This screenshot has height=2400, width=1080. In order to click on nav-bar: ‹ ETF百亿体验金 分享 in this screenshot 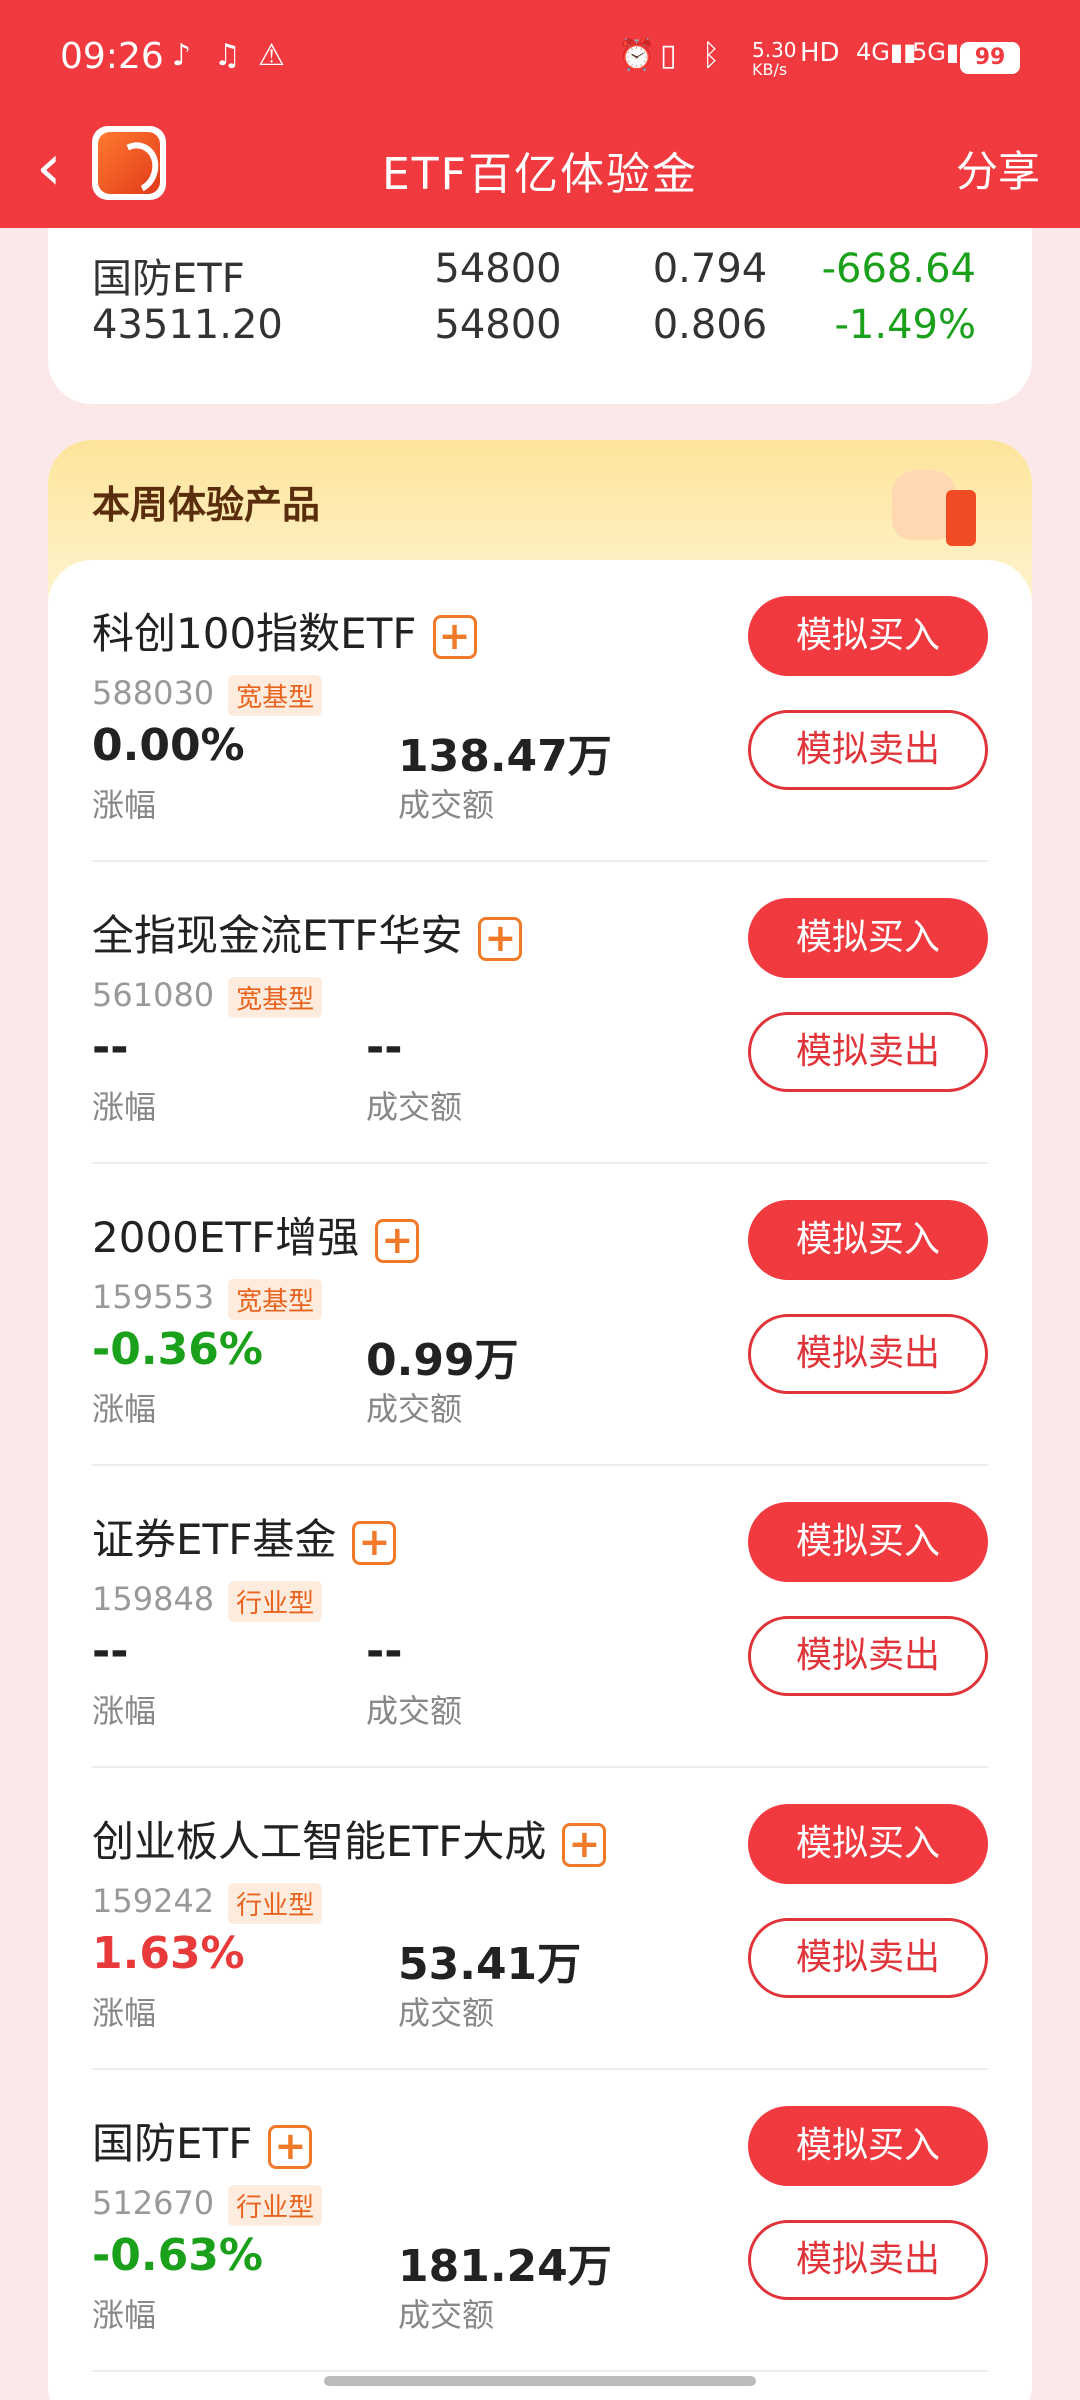, I will do `click(540, 172)`.